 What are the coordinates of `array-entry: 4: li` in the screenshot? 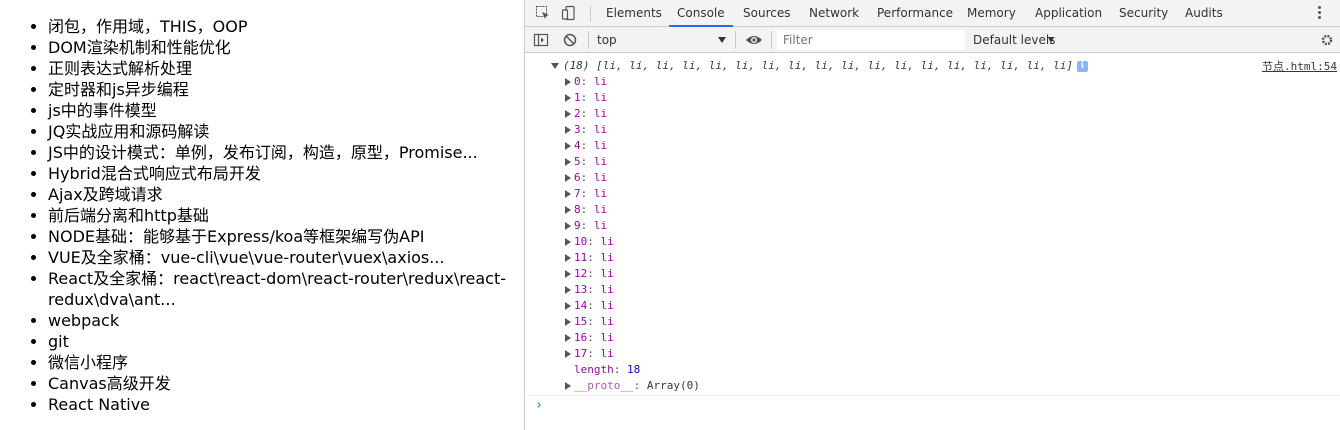 It's located at (586, 146).